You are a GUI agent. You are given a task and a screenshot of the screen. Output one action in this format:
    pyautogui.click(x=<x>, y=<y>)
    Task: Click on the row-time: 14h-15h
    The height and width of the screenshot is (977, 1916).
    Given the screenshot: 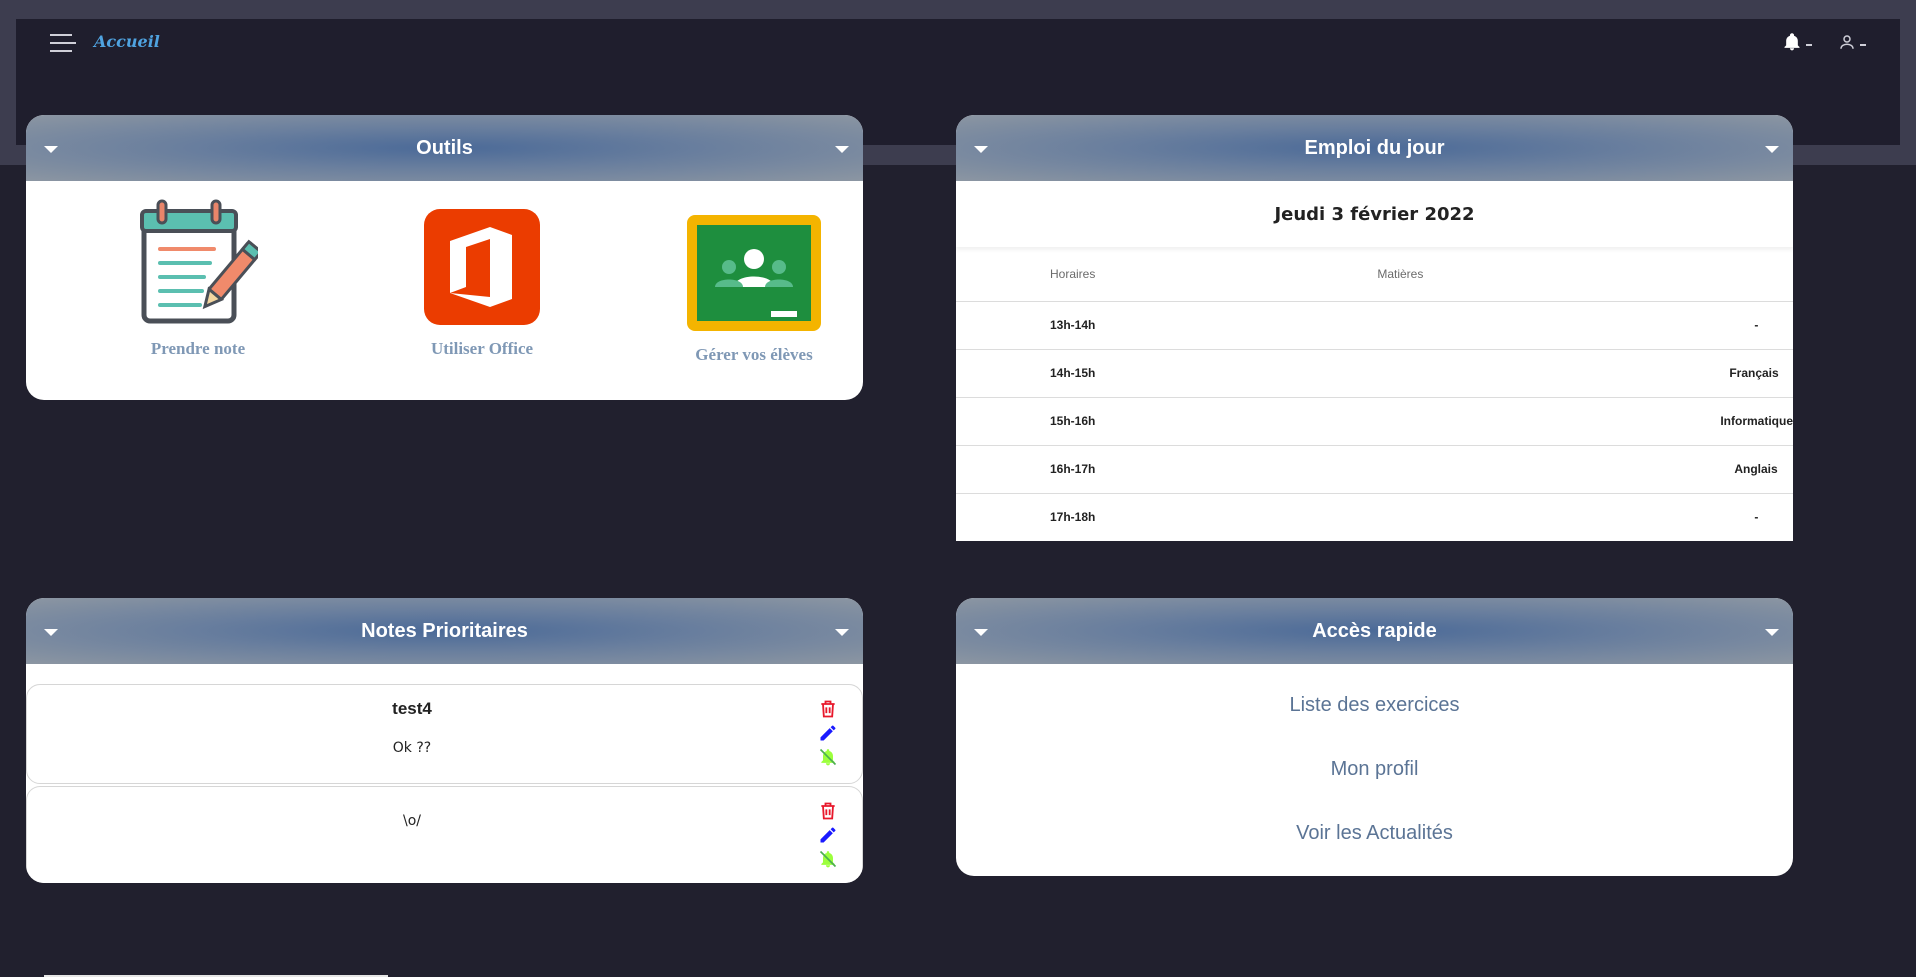 What is the action you would take?
    pyautogui.click(x=1101, y=373)
    